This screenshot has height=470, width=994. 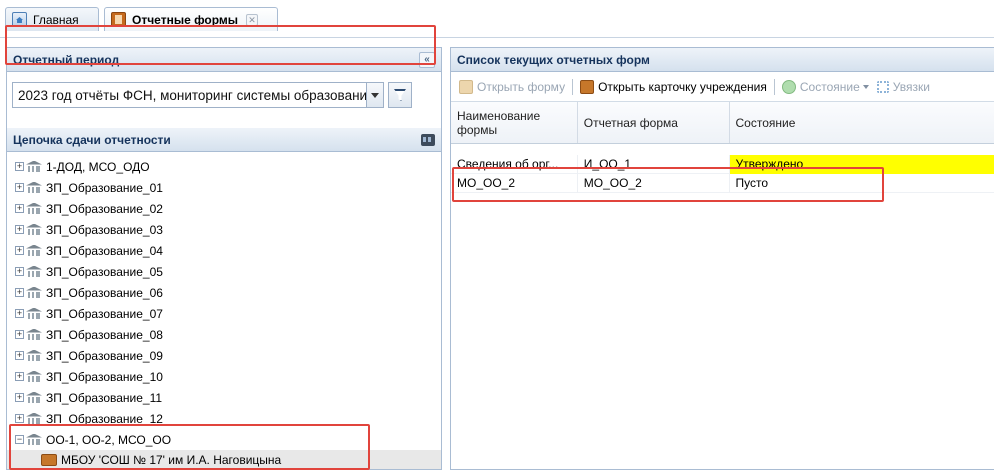 I want to click on tree-node: + ЗП_Образование_04, so click(x=224, y=250).